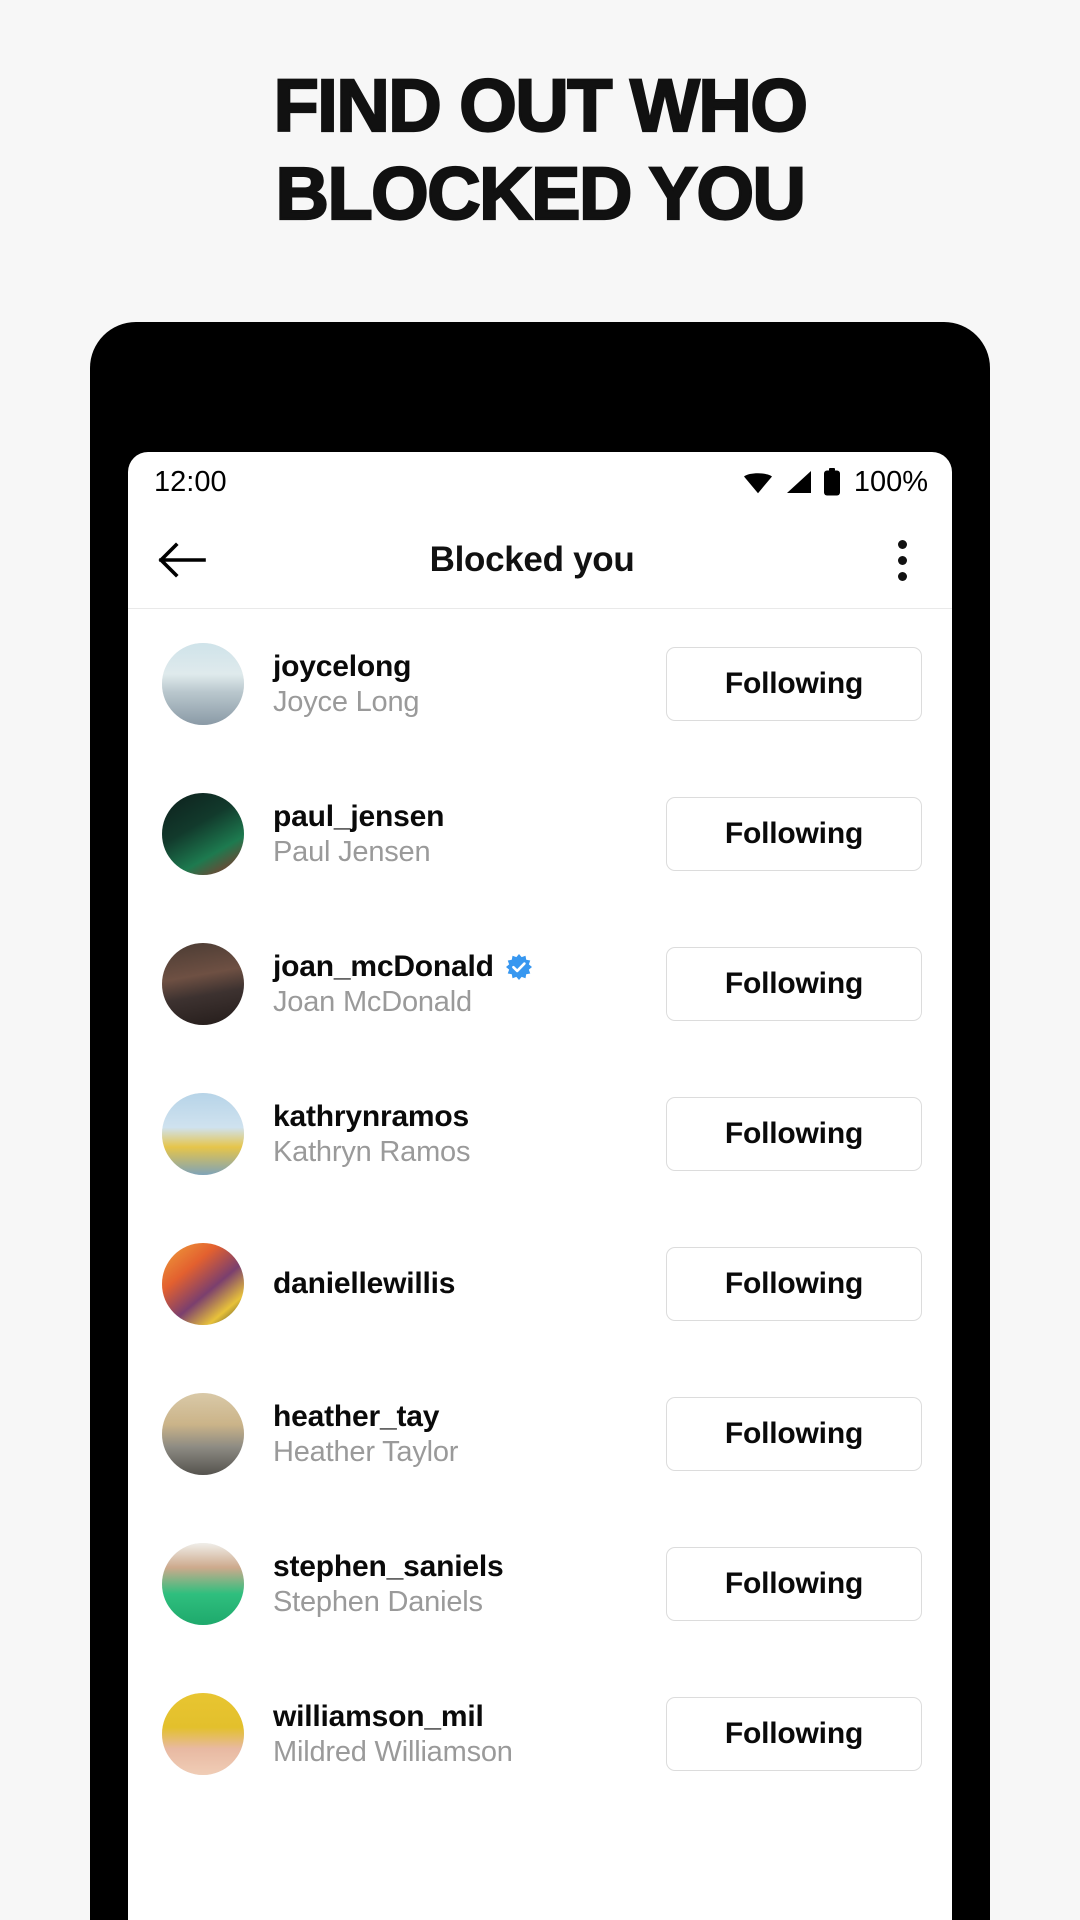 The height and width of the screenshot is (1920, 1080). I want to click on overflow-menu-button, so click(902, 560).